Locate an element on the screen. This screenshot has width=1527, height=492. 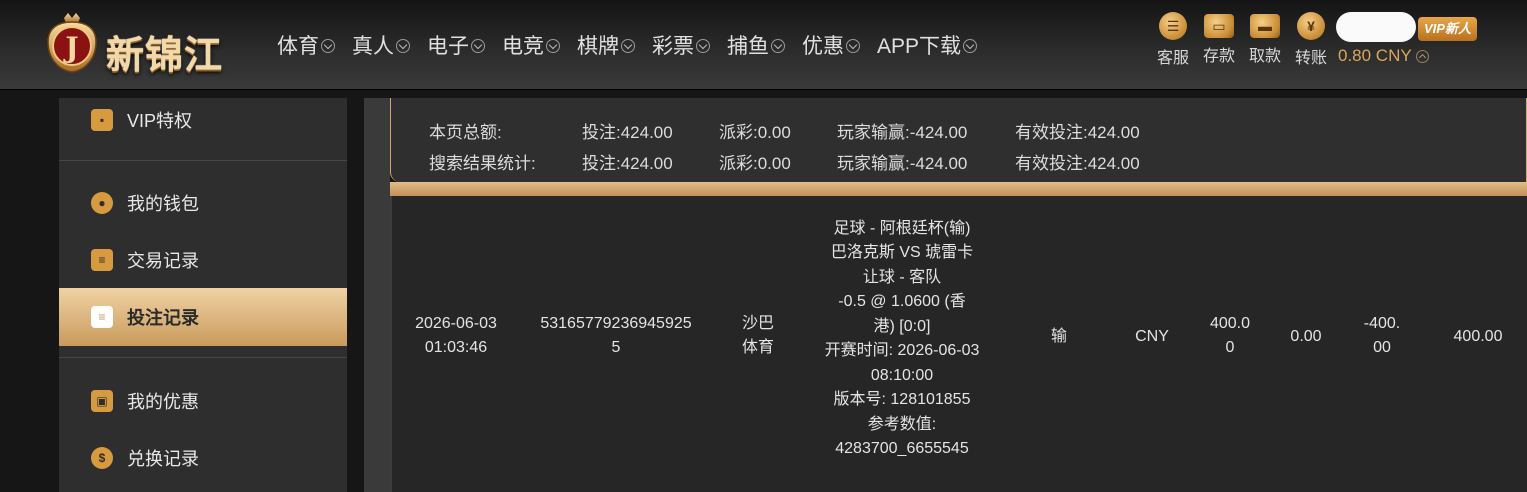
nav-esports: 电竞 is located at coordinates (531, 45).